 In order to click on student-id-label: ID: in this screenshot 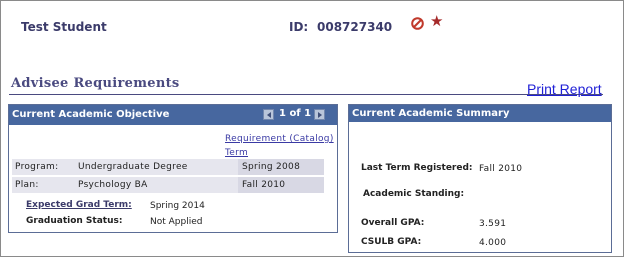, I will do `click(299, 27)`.